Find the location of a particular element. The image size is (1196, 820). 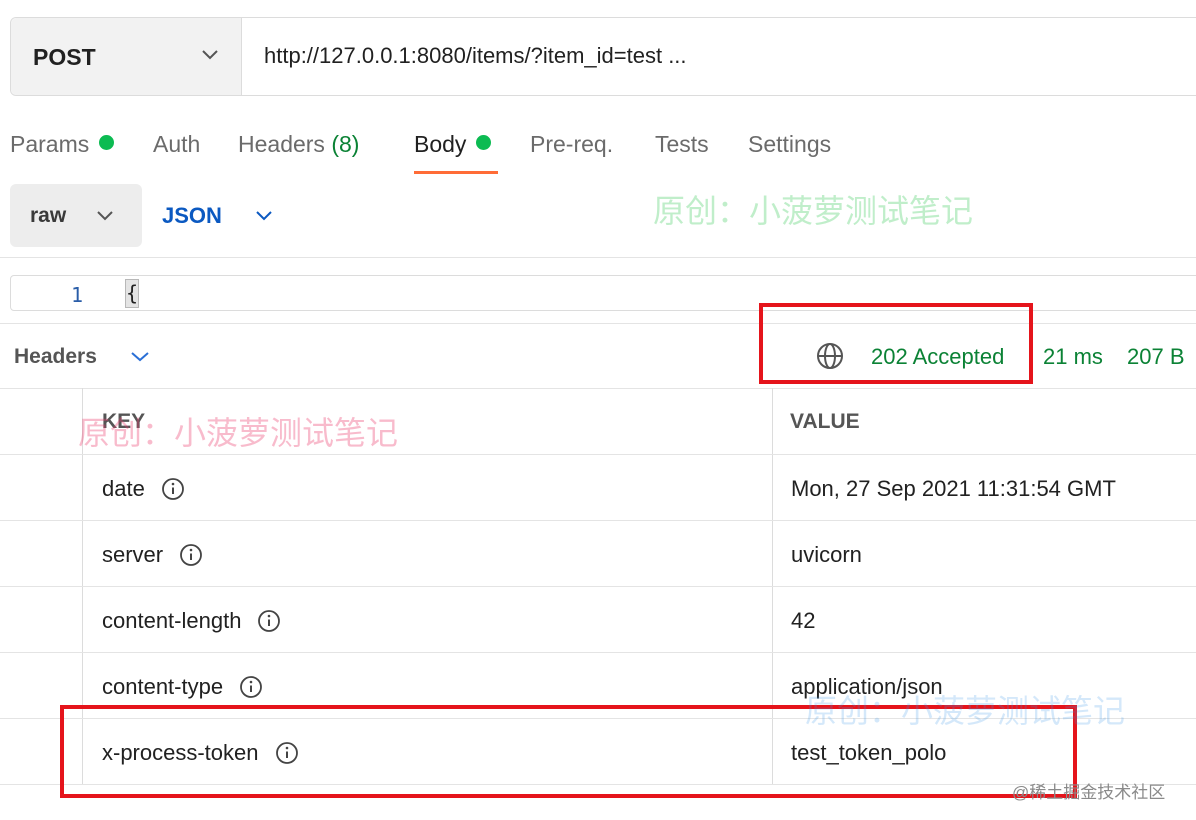

response-headers-title: Headers is located at coordinates (55, 357).